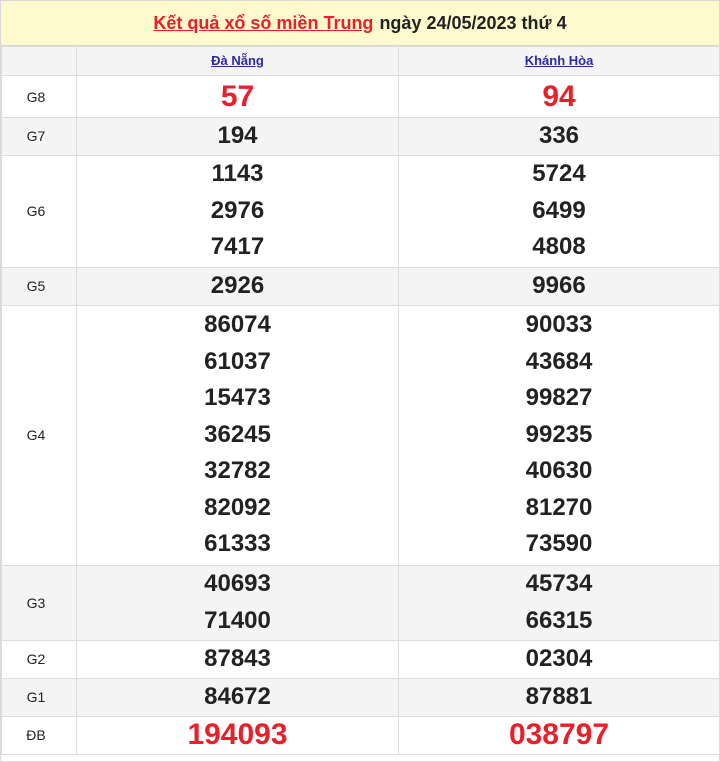  Describe the element at coordinates (39, 211) in the screenshot. I see `prize-label: G6` at that location.